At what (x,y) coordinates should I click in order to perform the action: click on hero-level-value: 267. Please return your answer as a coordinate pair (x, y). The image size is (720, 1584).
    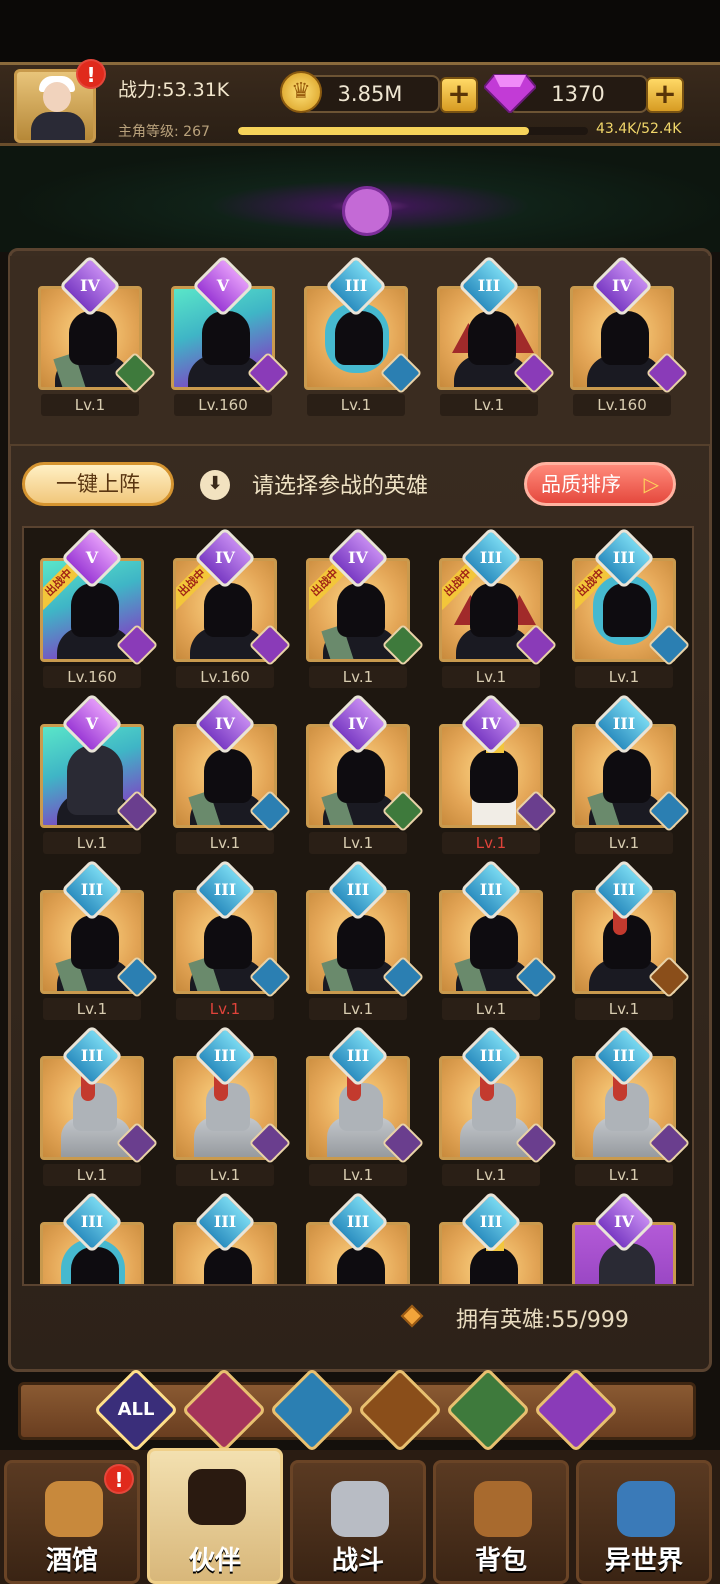
    Looking at the image, I should click on (196, 132).